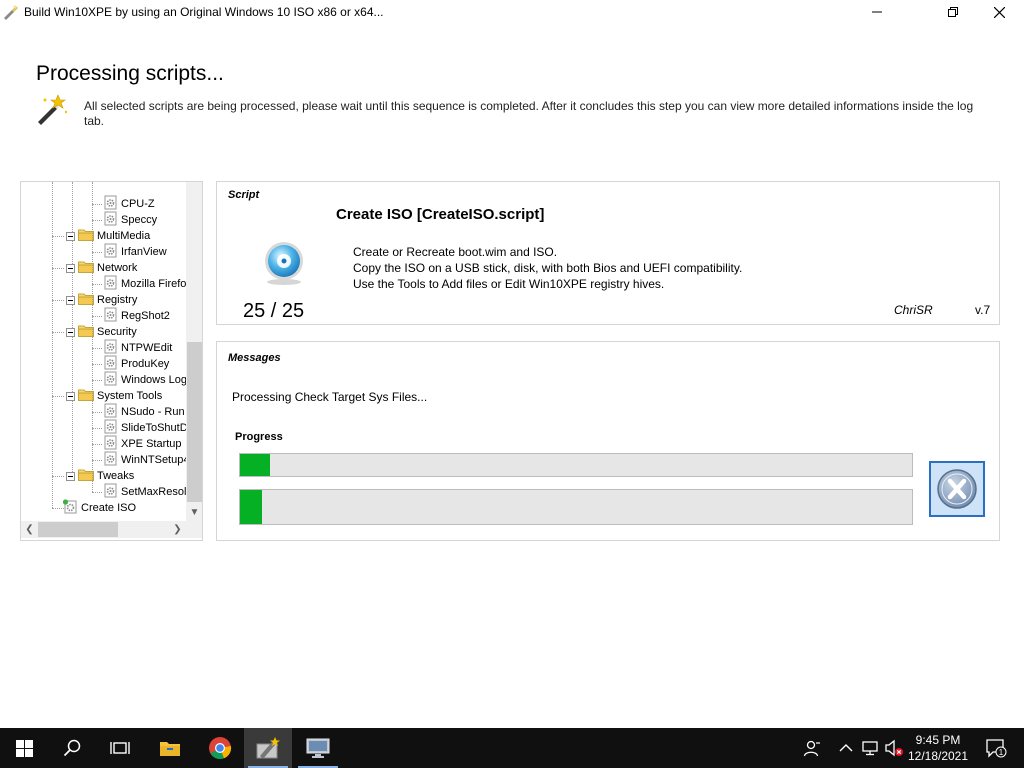 The image size is (1024, 768). I want to click on tree-horizontal-scrollbar: ❮ ❯, so click(111, 529).